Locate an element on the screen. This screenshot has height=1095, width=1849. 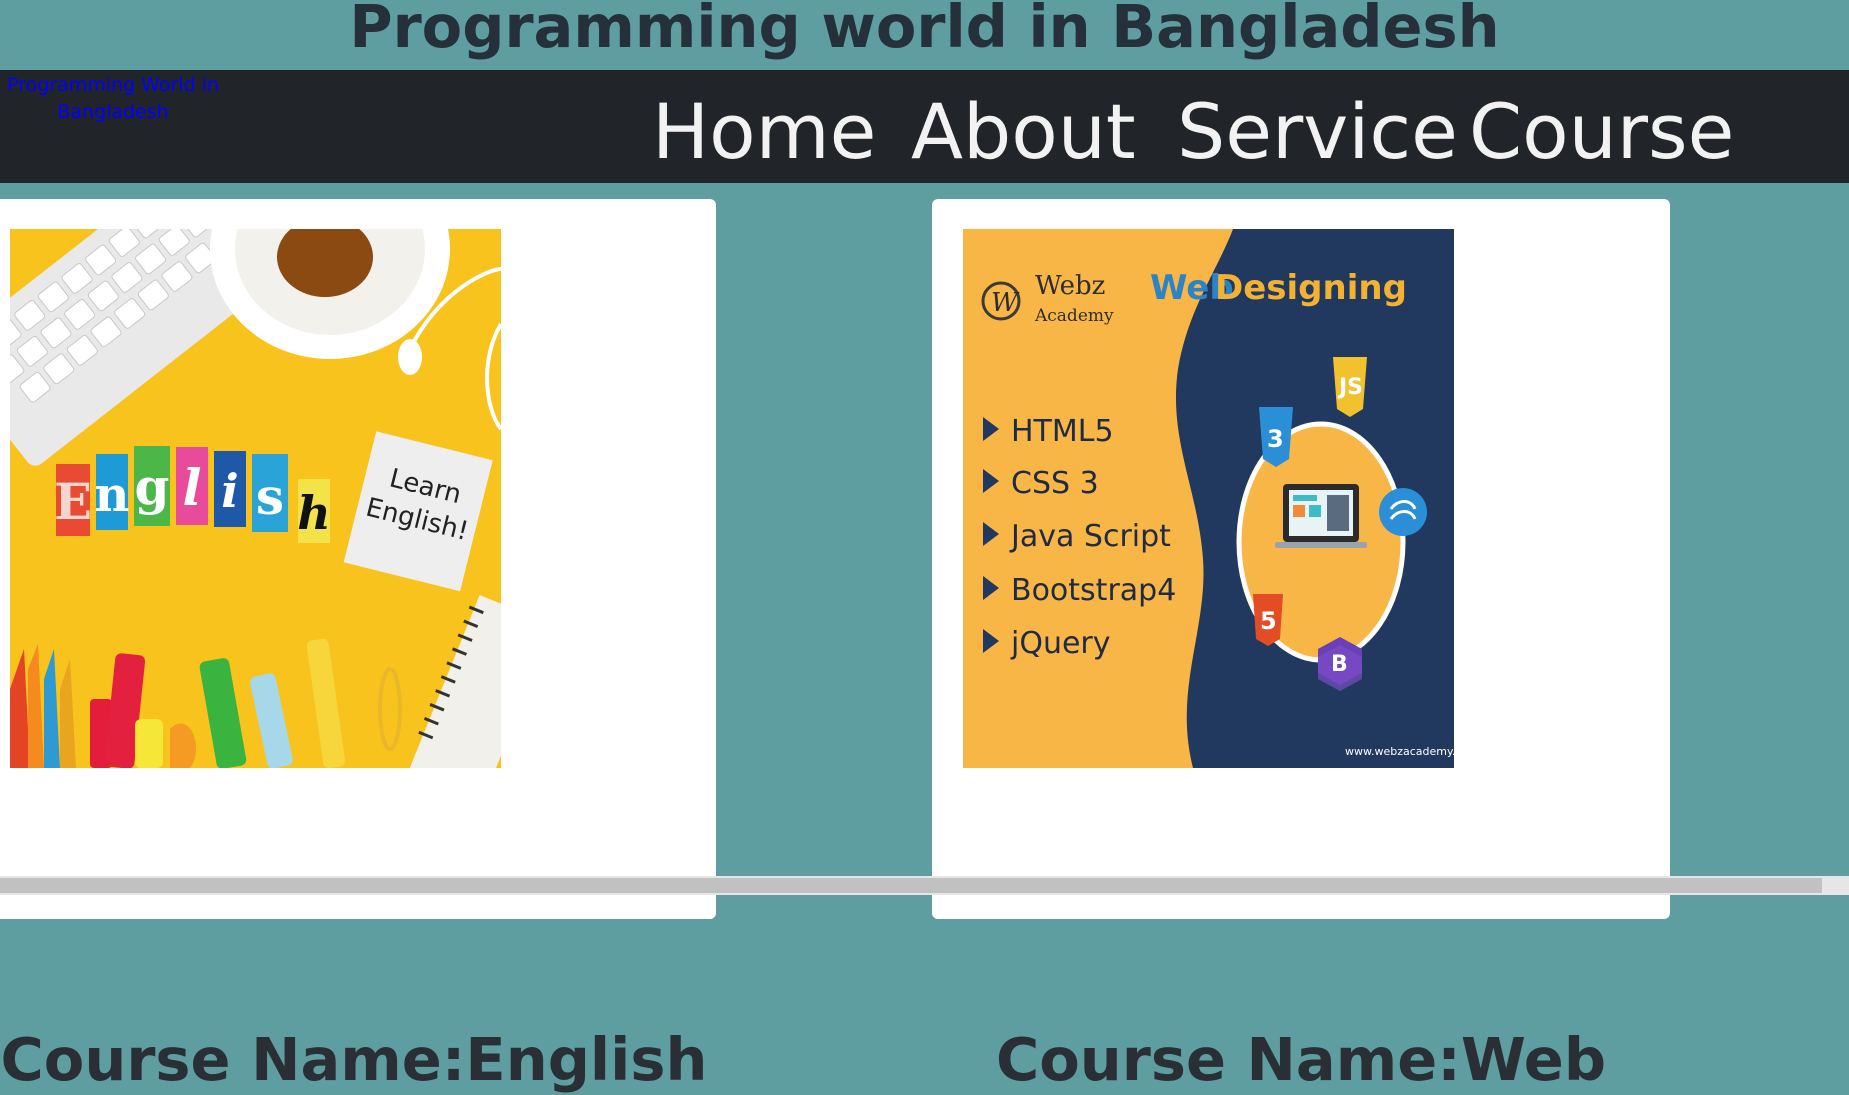
webz-logo-mark: W is located at coordinates (1005, 303).